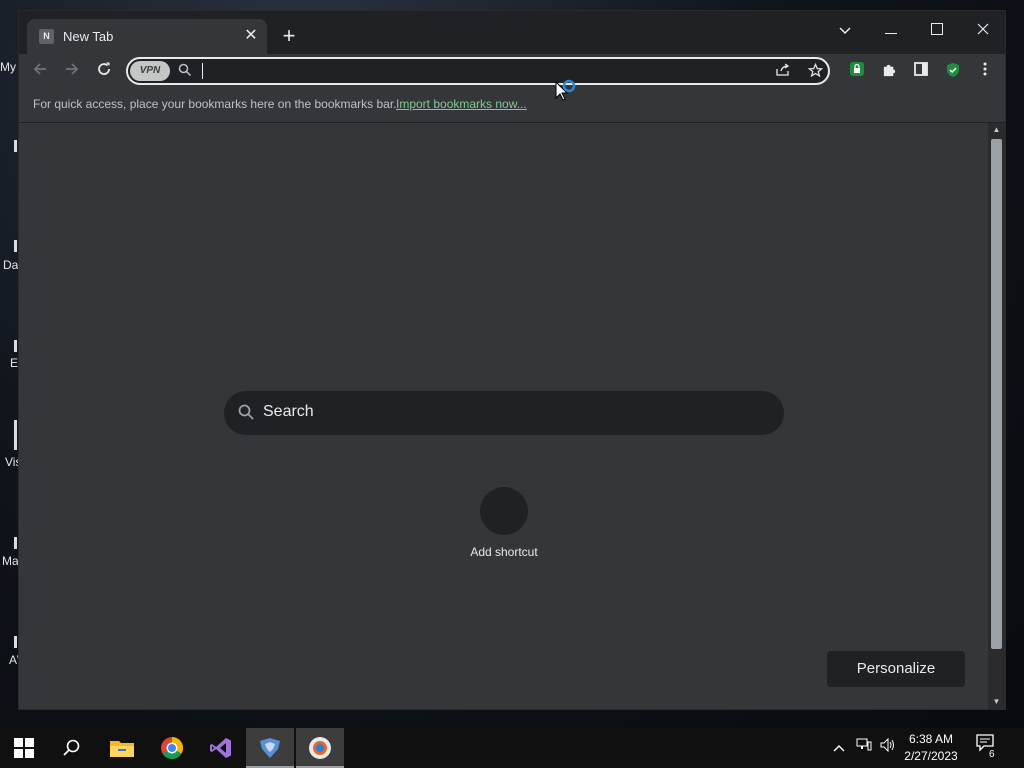  What do you see at coordinates (202, 71) in the screenshot?
I see `text-caret` at bounding box center [202, 71].